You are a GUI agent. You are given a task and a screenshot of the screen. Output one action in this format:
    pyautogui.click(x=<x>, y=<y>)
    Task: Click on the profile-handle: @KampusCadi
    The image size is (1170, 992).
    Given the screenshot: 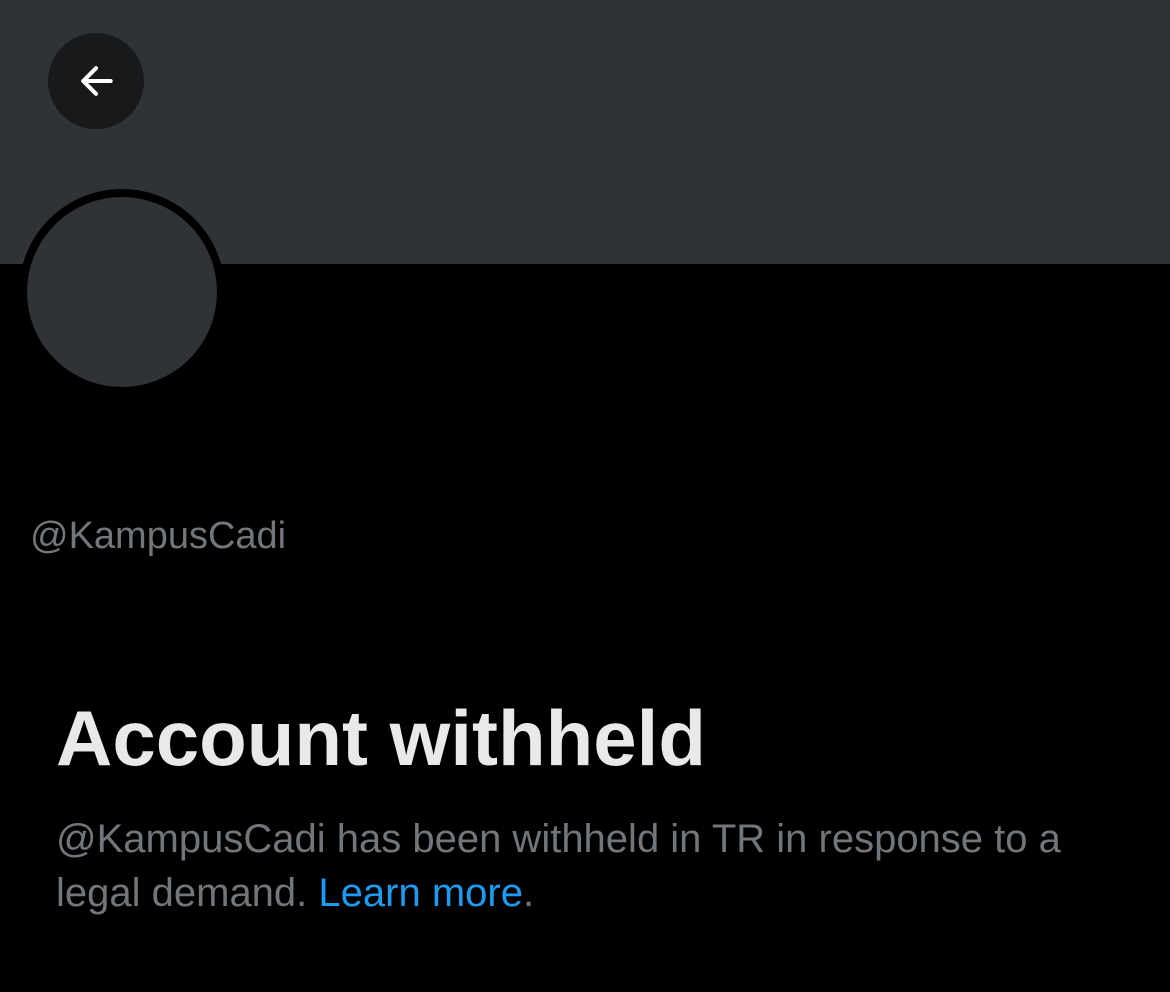 What is the action you would take?
    pyautogui.click(x=158, y=536)
    